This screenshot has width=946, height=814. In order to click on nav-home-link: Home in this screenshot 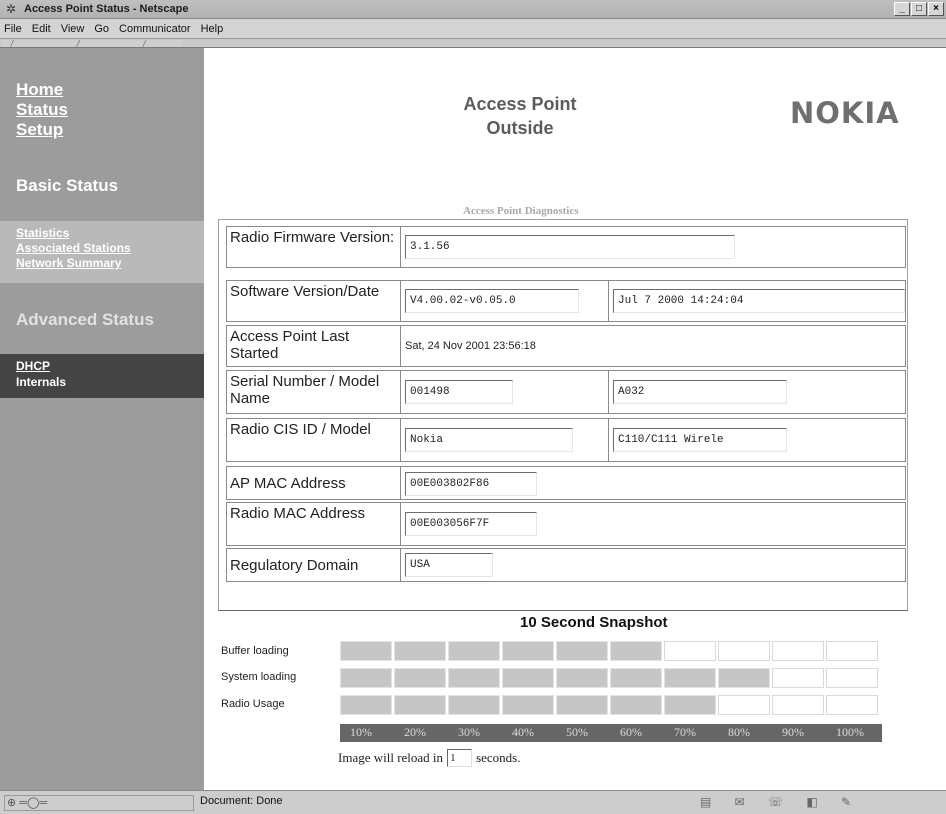, I will do `click(39, 90)`.